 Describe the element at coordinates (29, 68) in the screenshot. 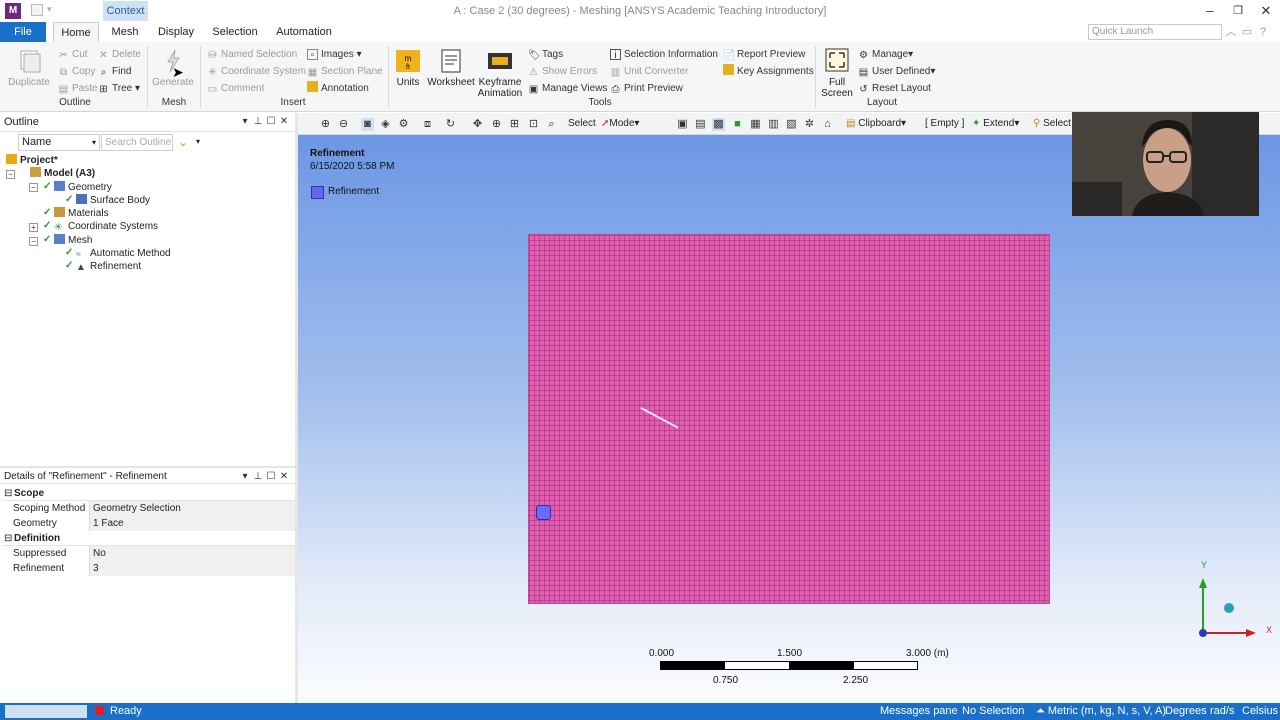

I see `duplicate-button: Duplicate` at that location.